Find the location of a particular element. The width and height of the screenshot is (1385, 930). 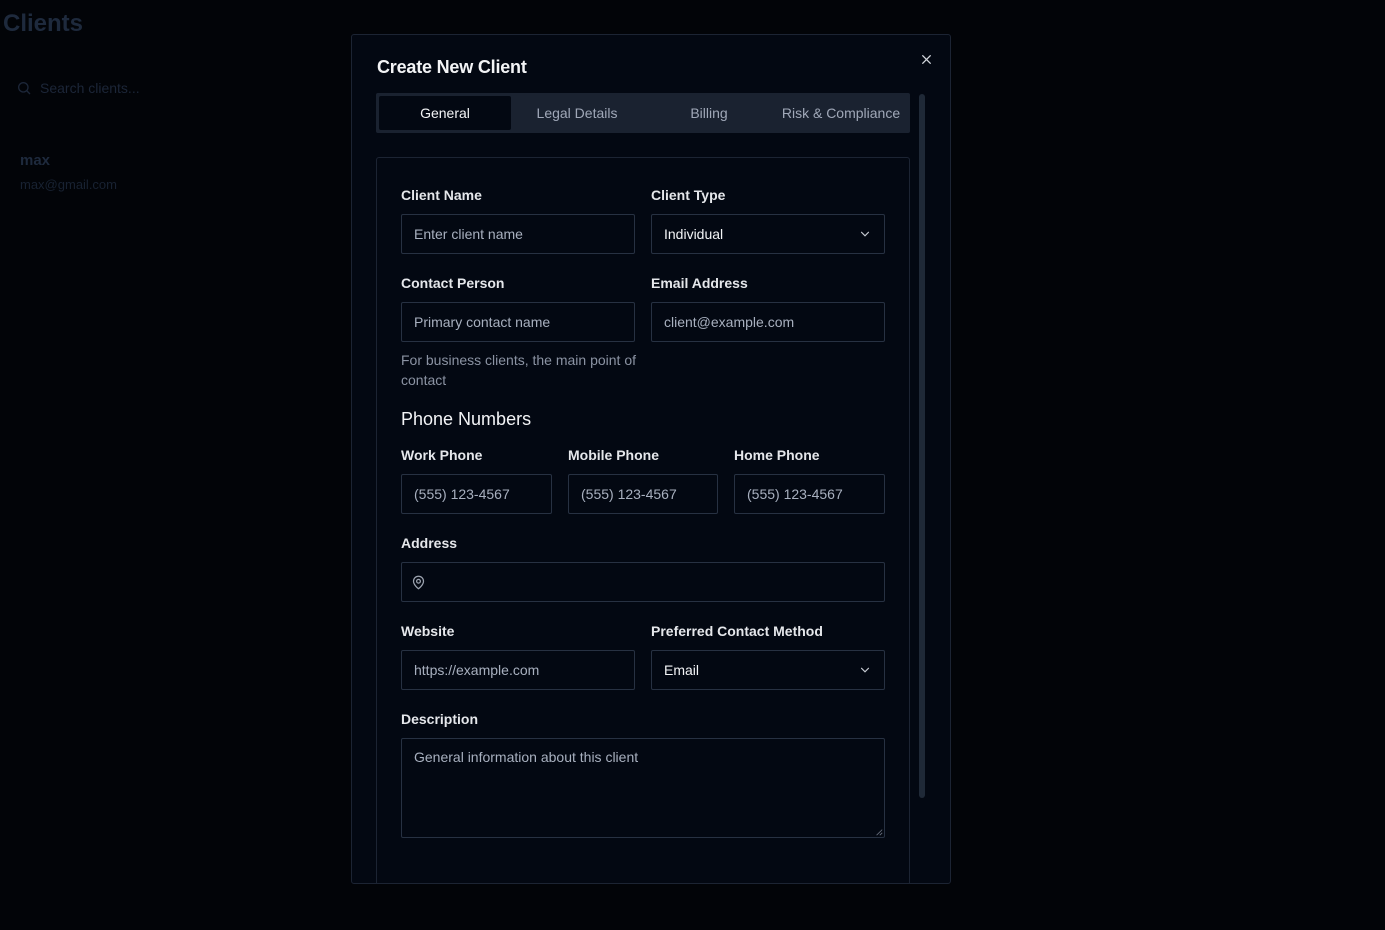

close-button is located at coordinates (926, 59).